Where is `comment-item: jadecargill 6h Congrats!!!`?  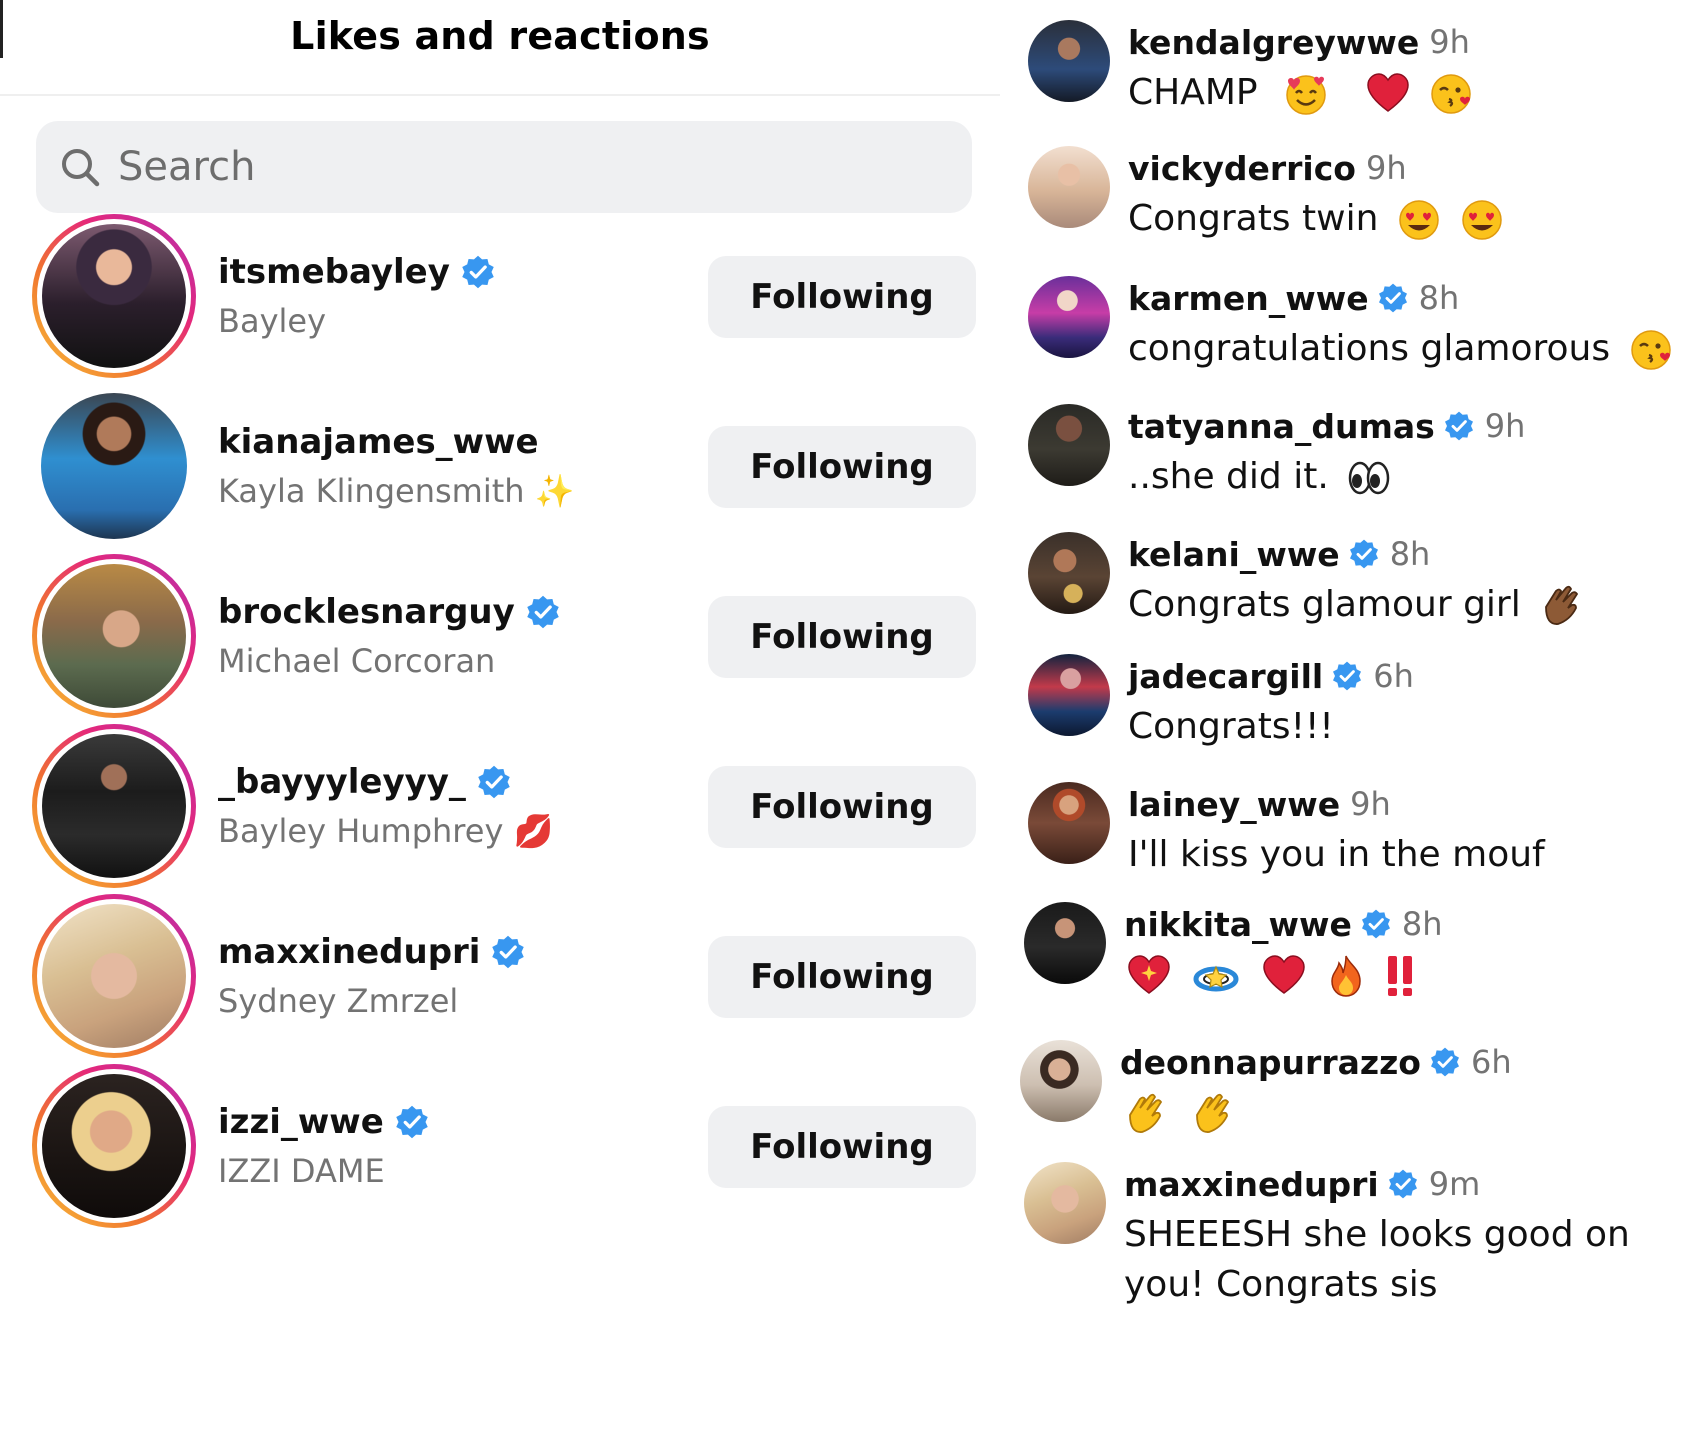 comment-item: jadecargill 6h Congrats!!! is located at coordinates (1347, 709).